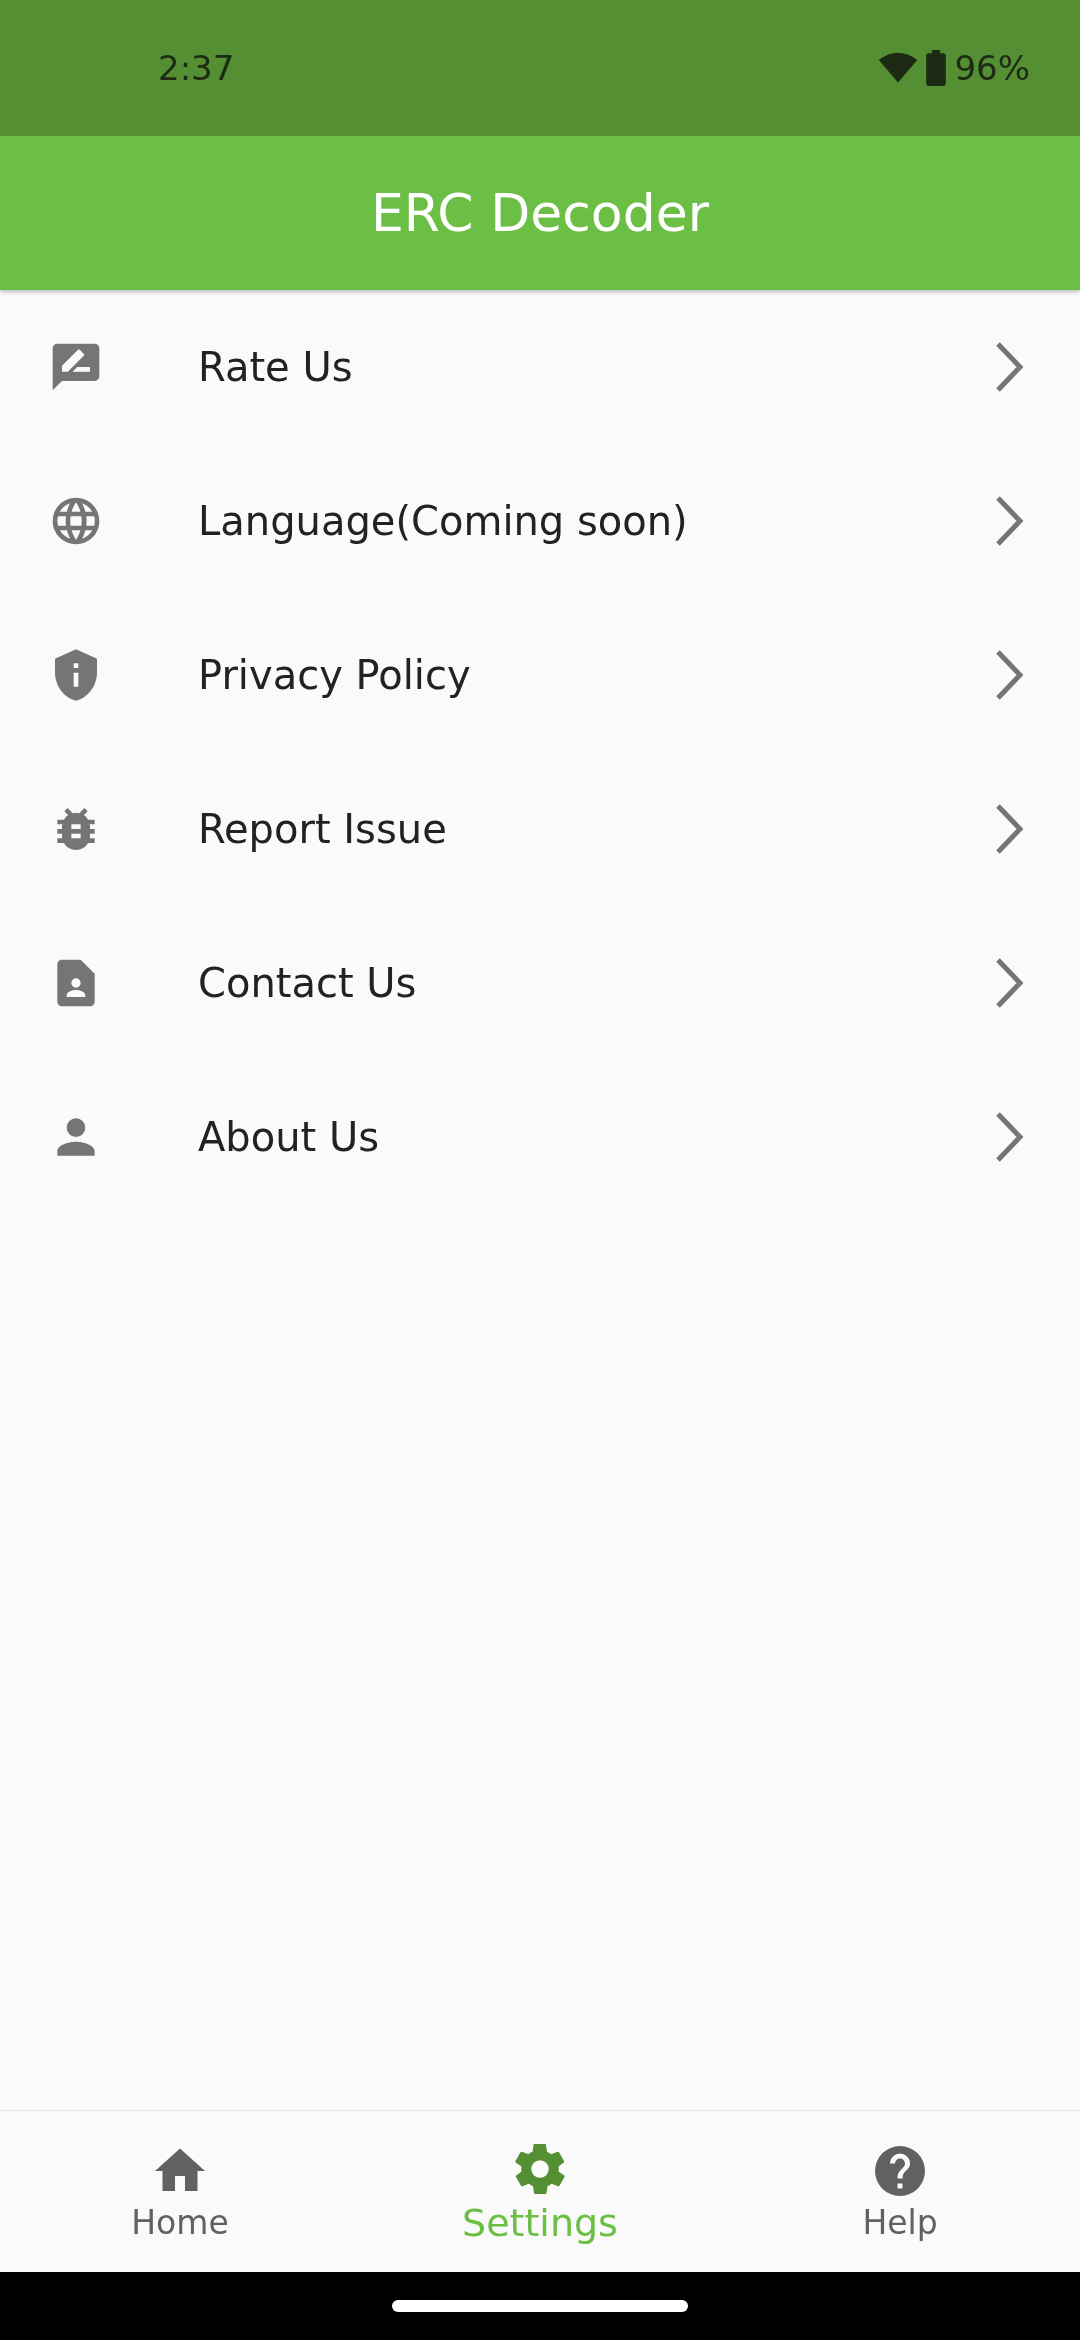 The height and width of the screenshot is (2340, 1080). I want to click on menu-label: Report Issue, so click(323, 829).